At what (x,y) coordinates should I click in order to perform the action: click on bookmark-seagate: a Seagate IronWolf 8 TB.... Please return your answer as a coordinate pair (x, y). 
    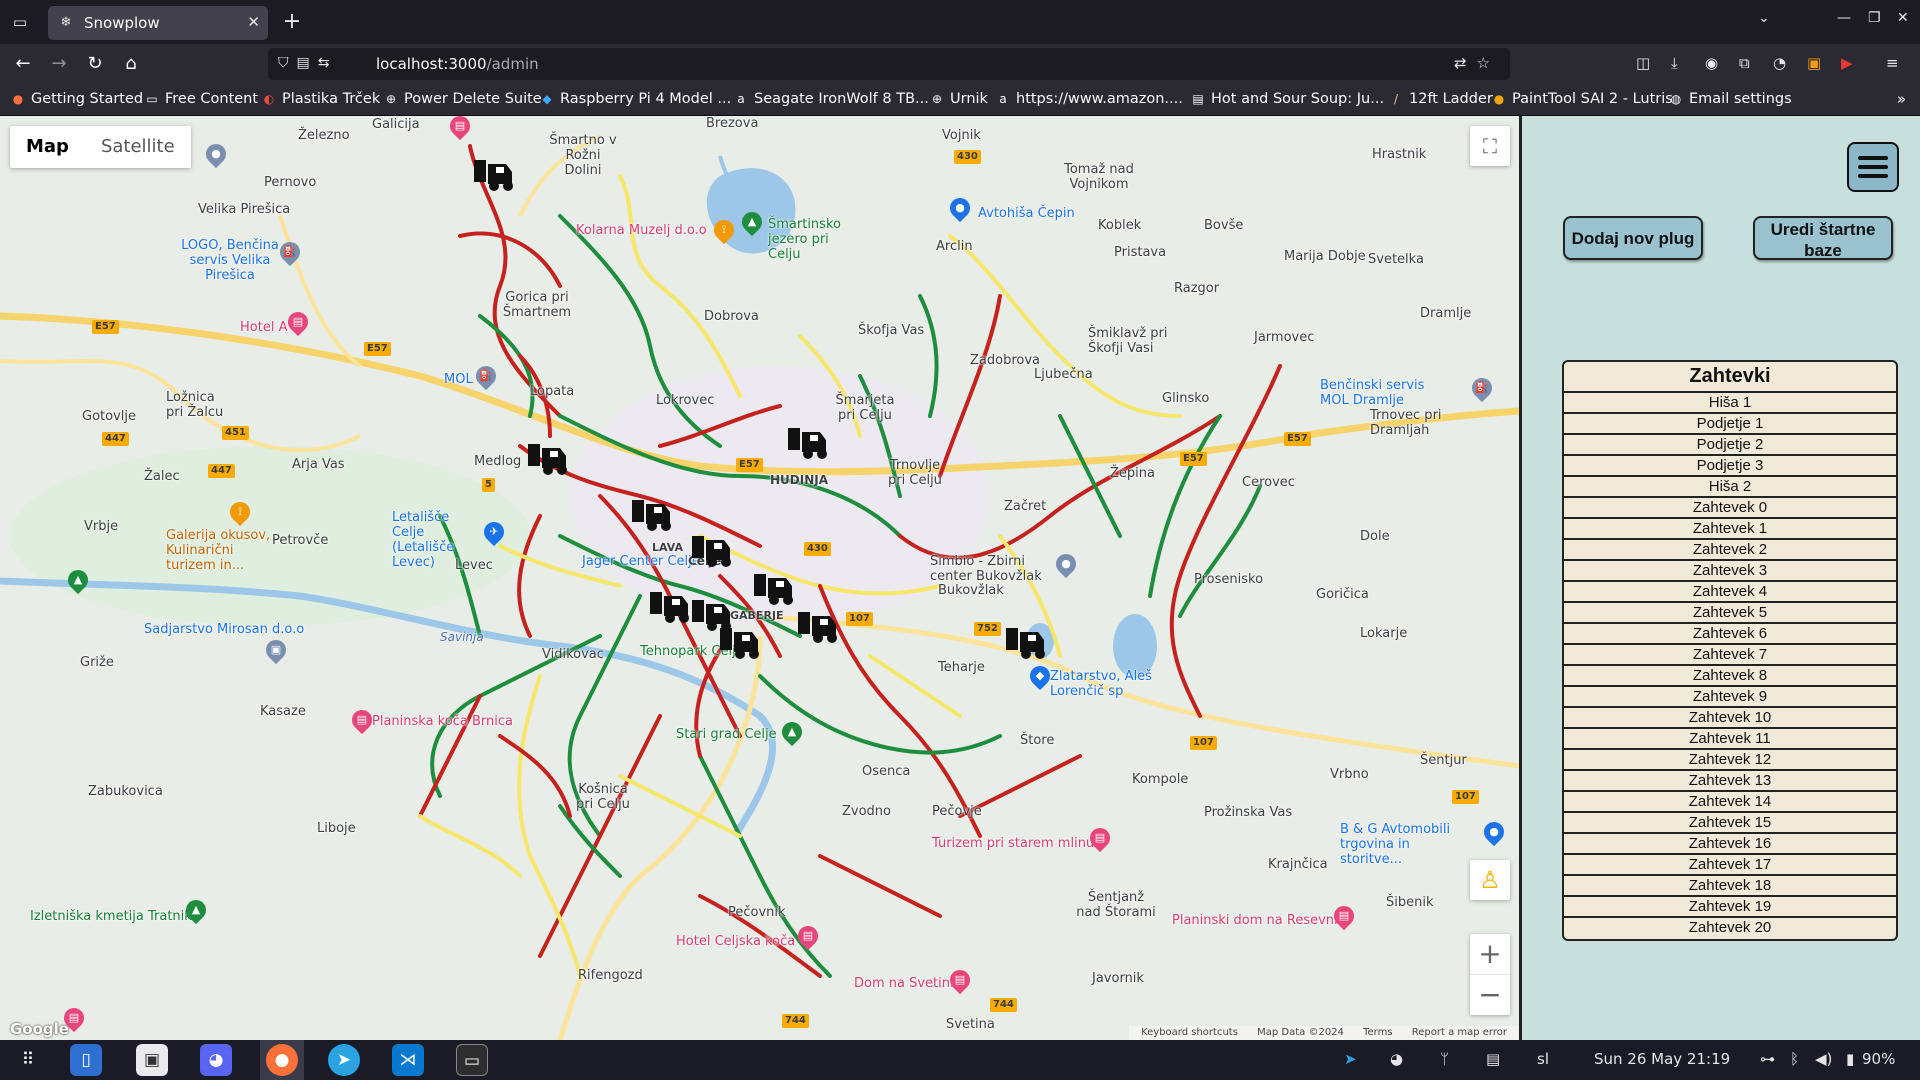
    Looking at the image, I should click on (831, 99).